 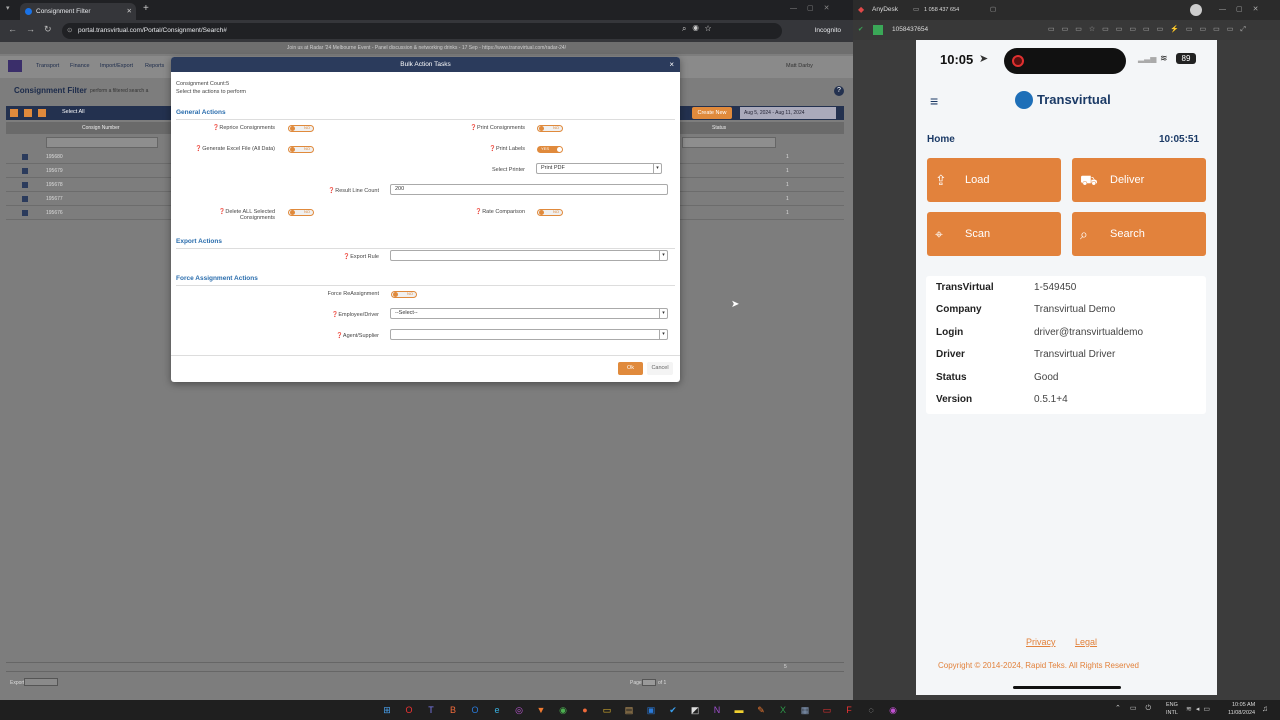 I want to click on tab-close-icon: ✕, so click(x=129, y=11).